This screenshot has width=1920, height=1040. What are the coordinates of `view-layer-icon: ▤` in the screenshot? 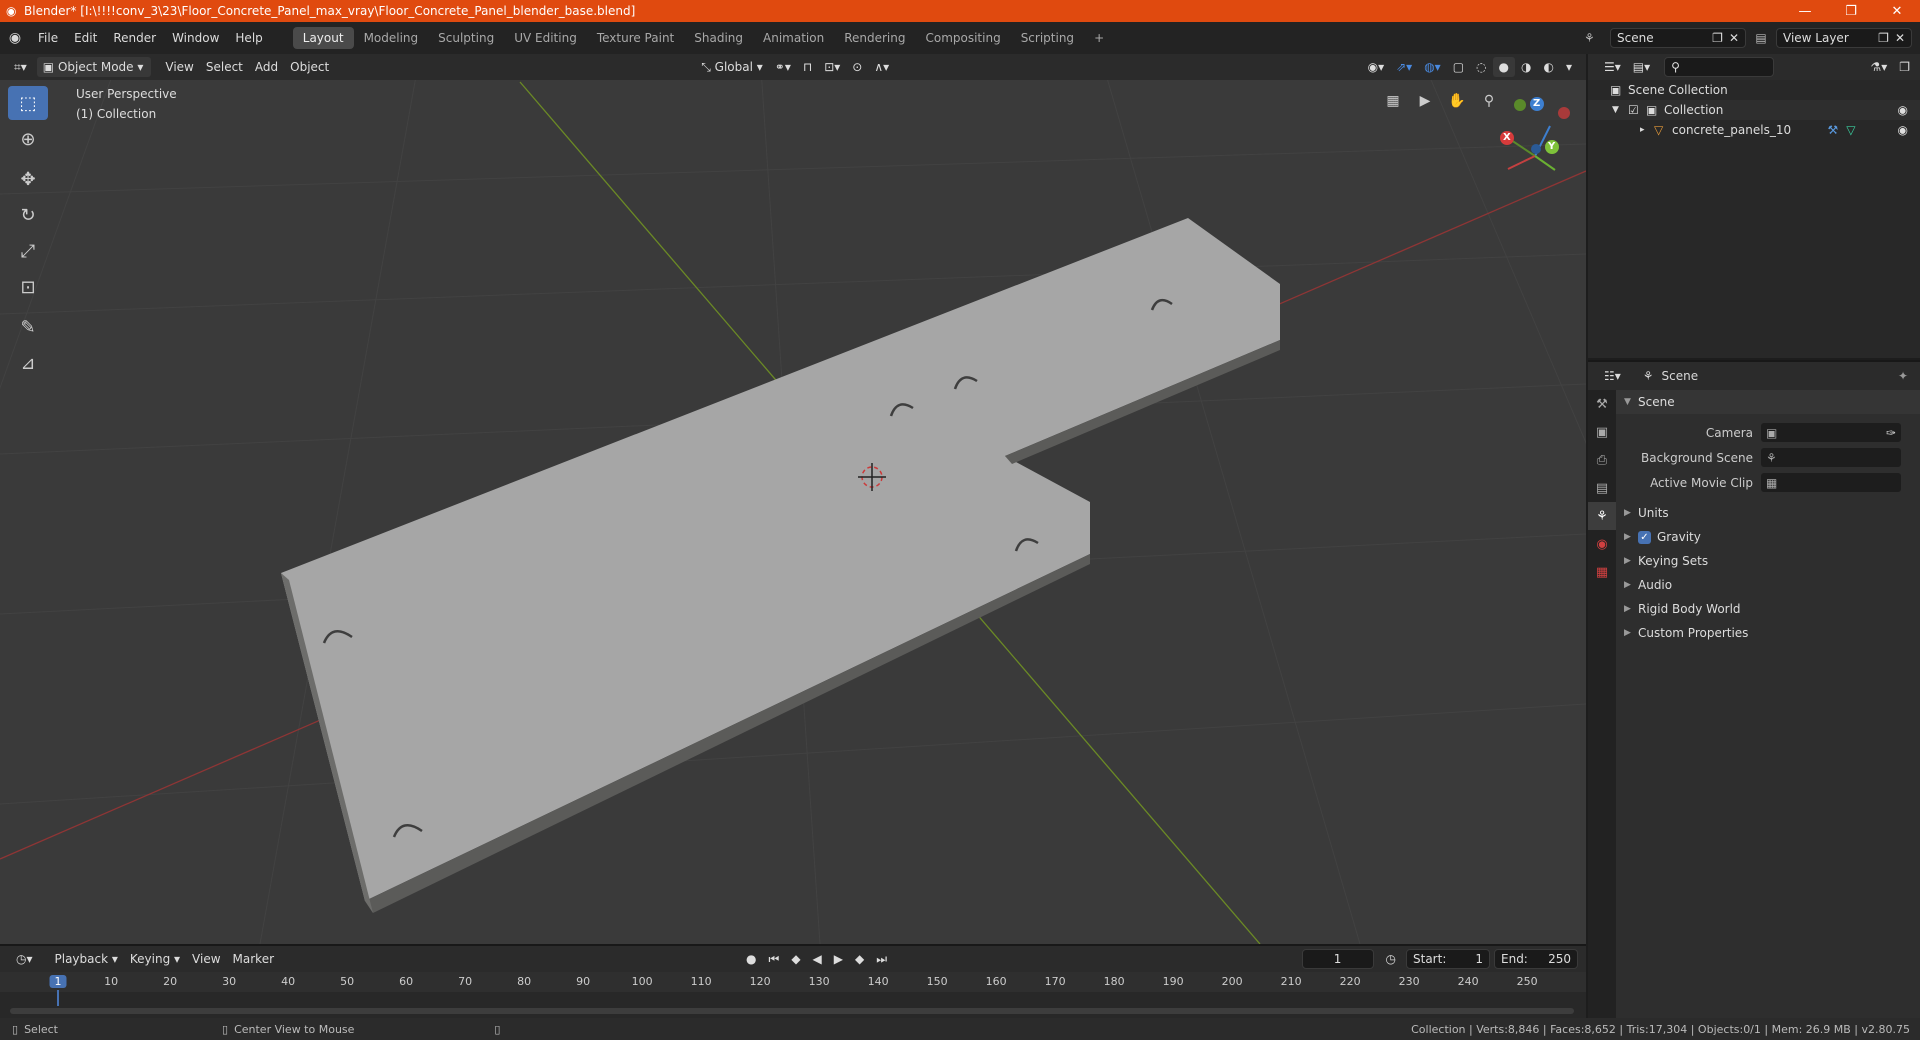 It's located at (1761, 38).